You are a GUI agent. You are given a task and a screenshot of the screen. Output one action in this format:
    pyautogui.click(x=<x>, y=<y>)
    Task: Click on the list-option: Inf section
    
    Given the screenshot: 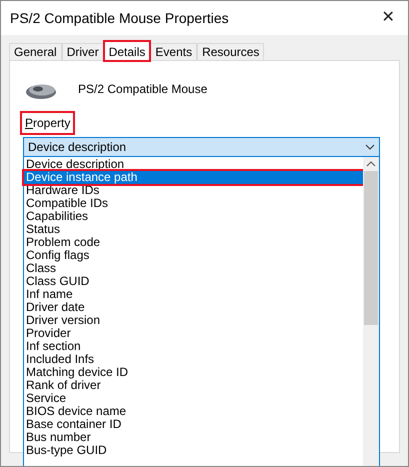 What is the action you would take?
    pyautogui.click(x=193, y=346)
    